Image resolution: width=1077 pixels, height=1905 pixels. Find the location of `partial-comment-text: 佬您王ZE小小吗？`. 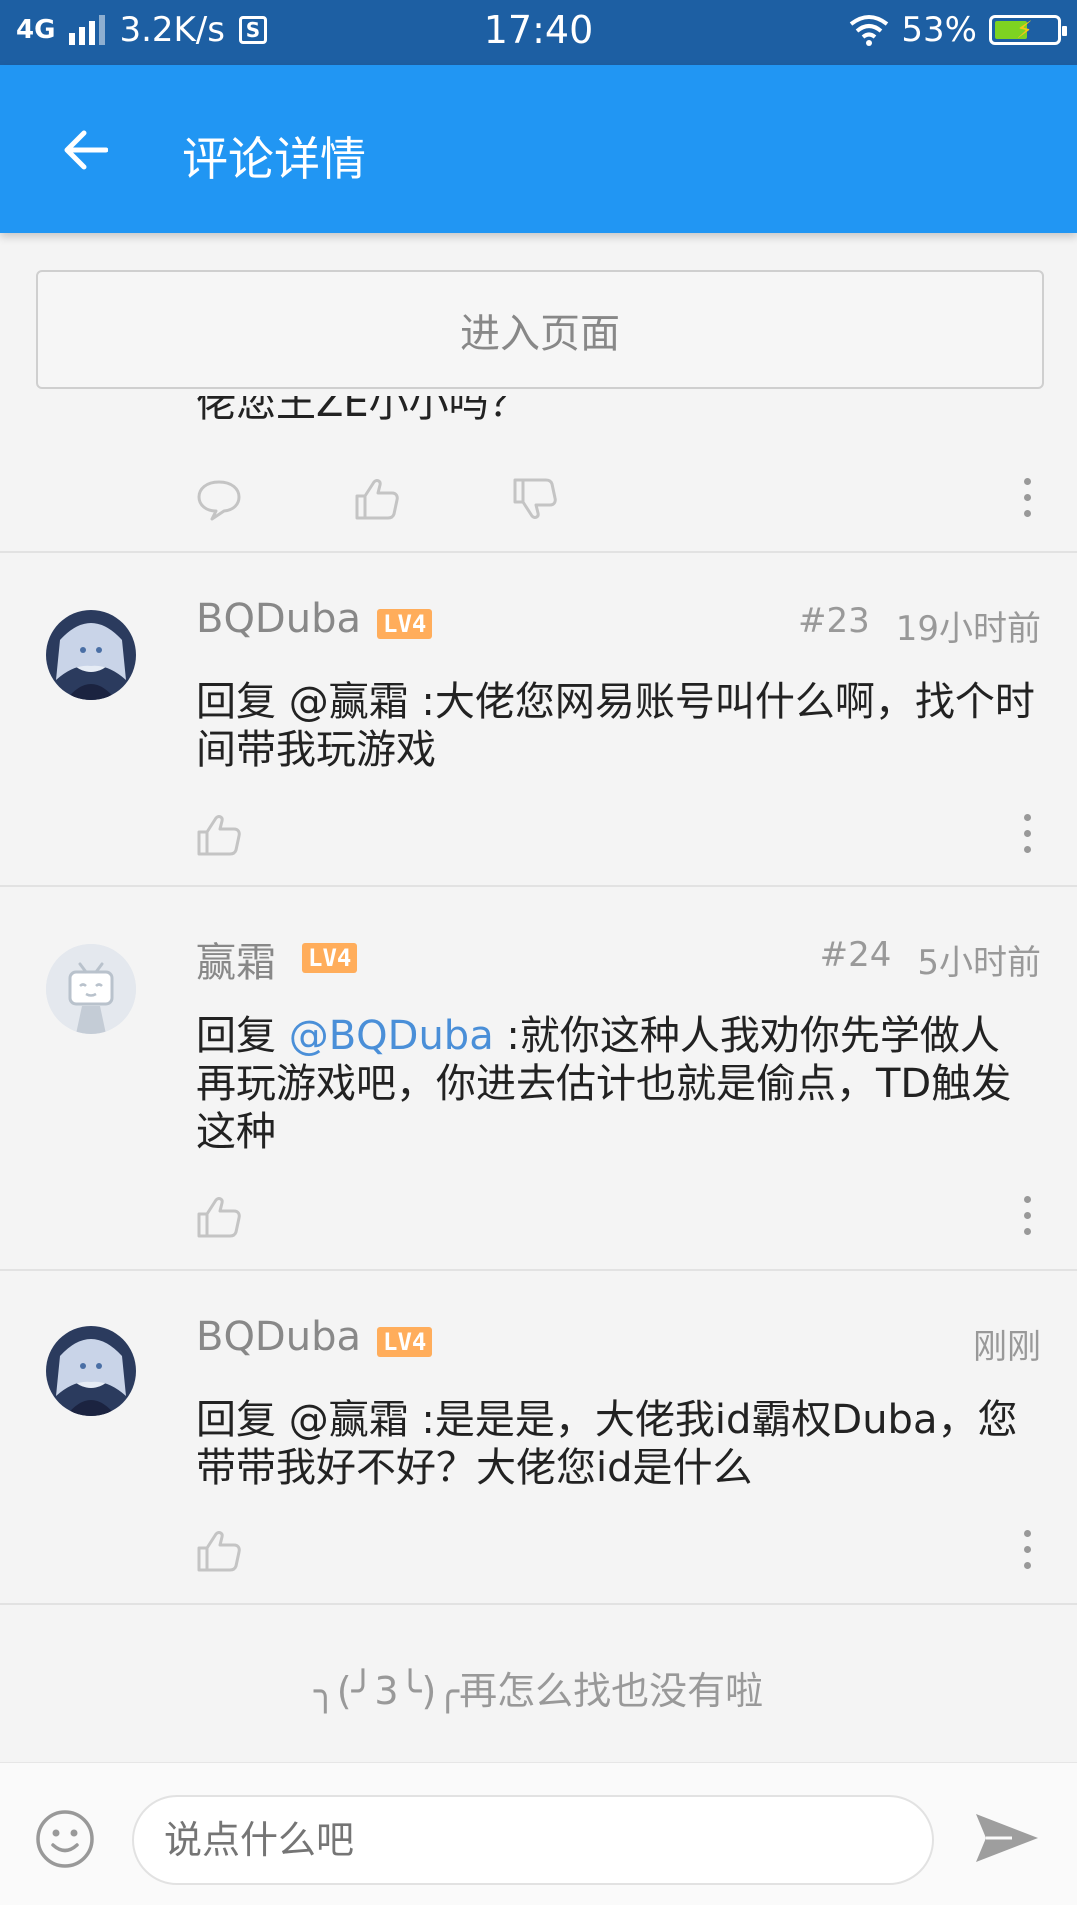

partial-comment-text: 佬您王ZE小小吗？ is located at coordinates (362, 411).